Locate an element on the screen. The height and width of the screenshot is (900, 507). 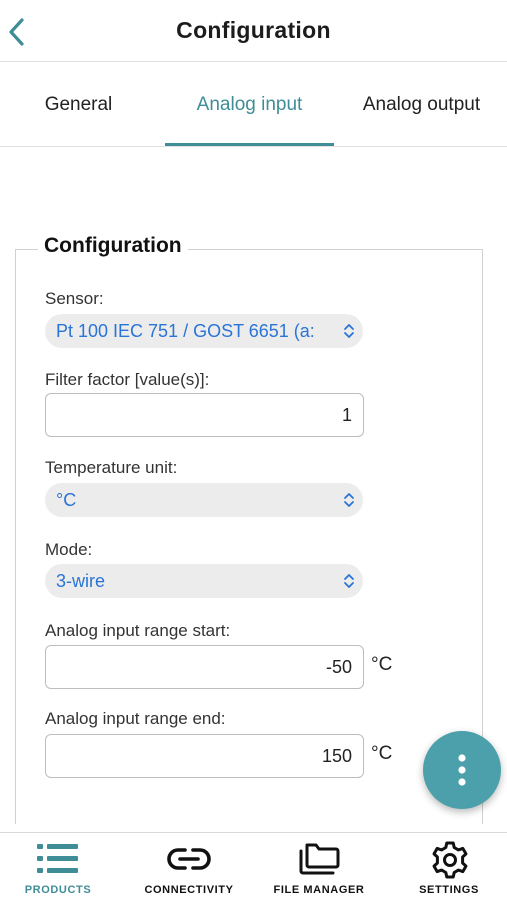
nav-settings-label: SETTINGS is located at coordinates (449, 890).